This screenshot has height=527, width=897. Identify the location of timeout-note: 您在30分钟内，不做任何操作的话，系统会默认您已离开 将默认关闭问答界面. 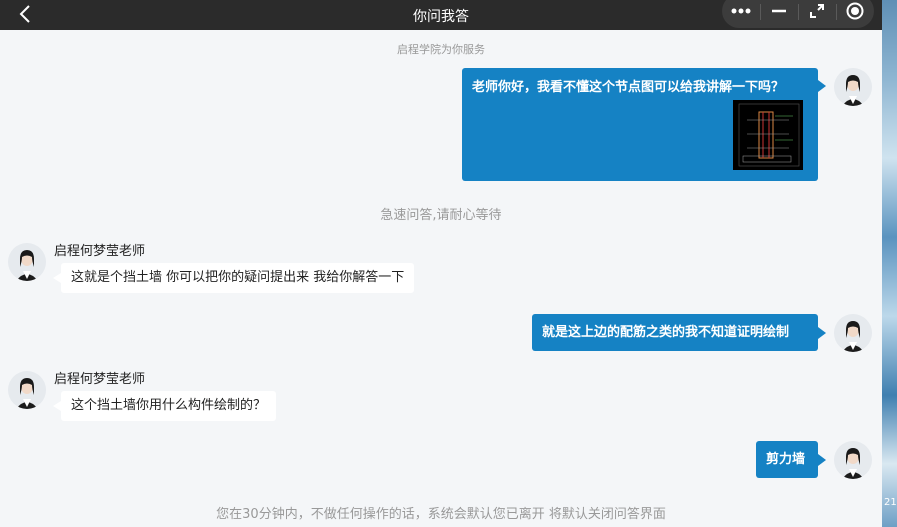
(441, 514).